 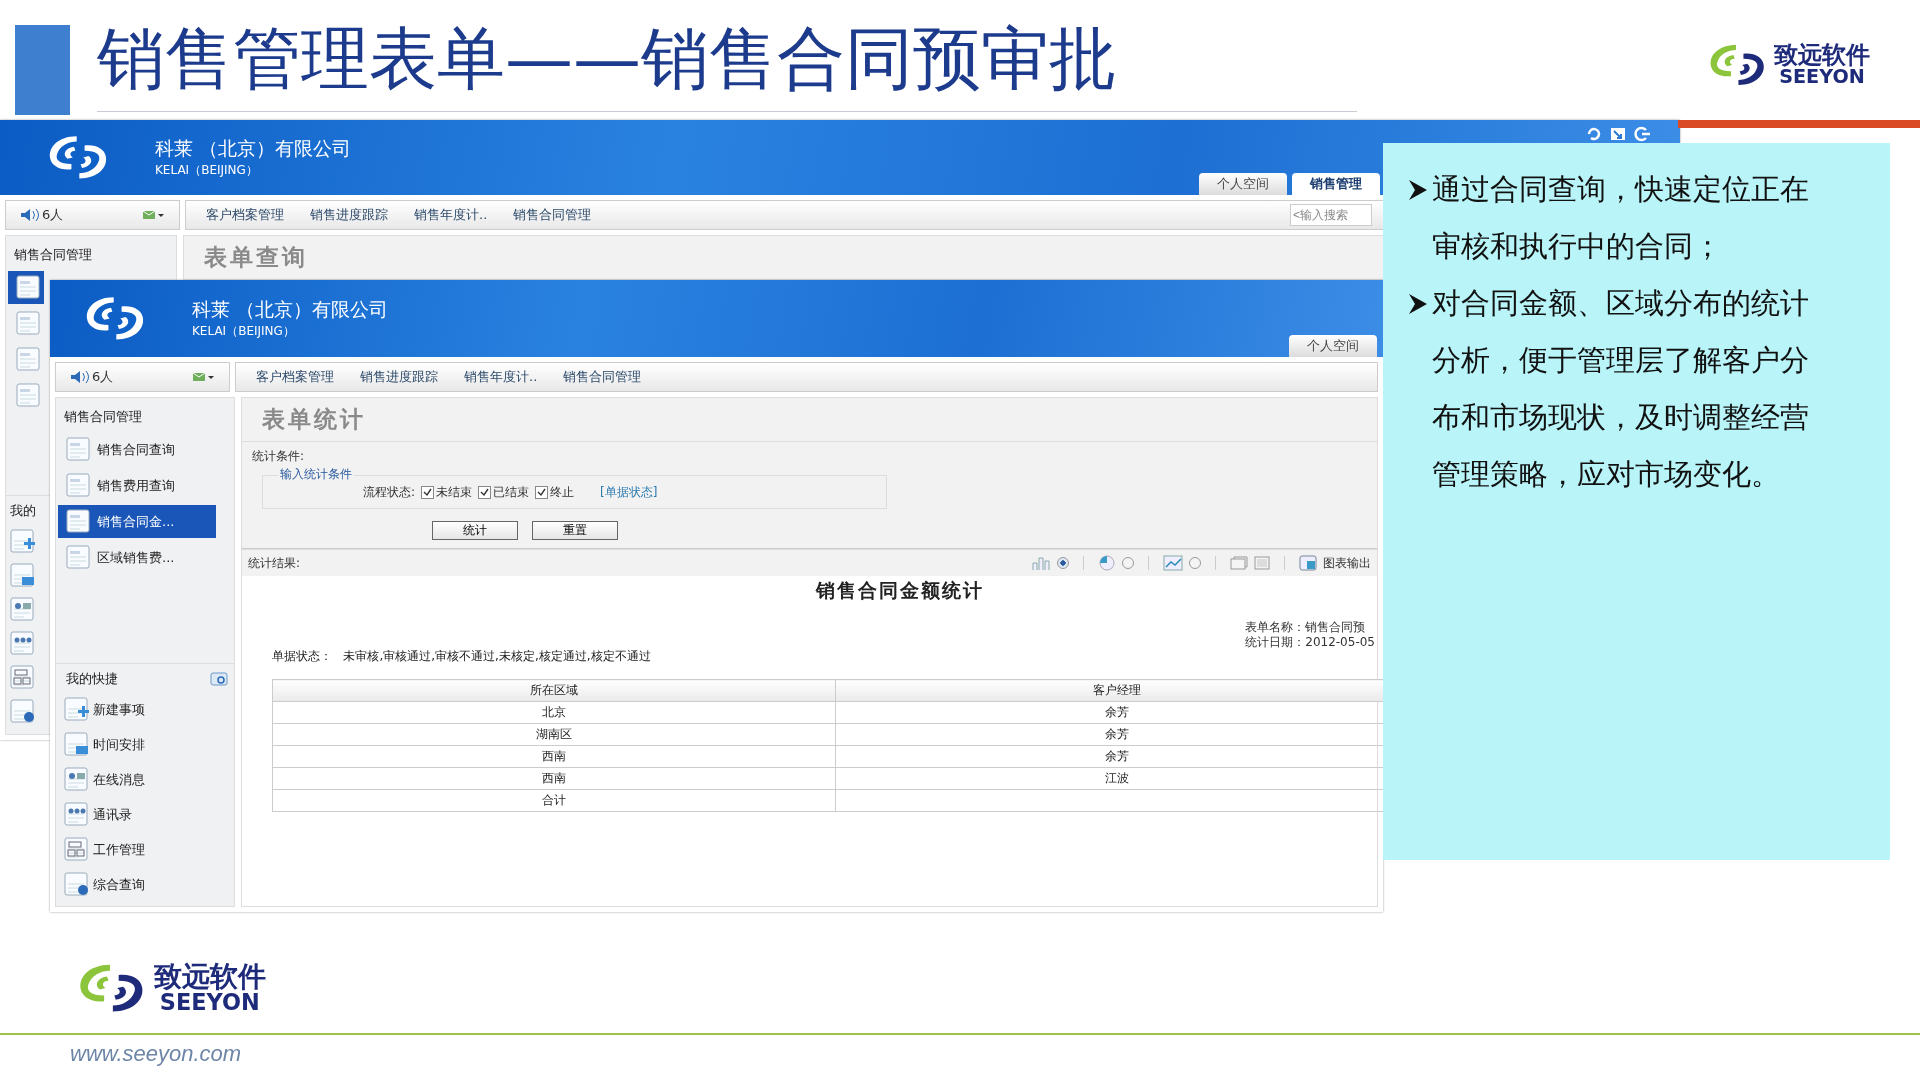 What do you see at coordinates (1239, 563) in the screenshot?
I see `window-icon` at bounding box center [1239, 563].